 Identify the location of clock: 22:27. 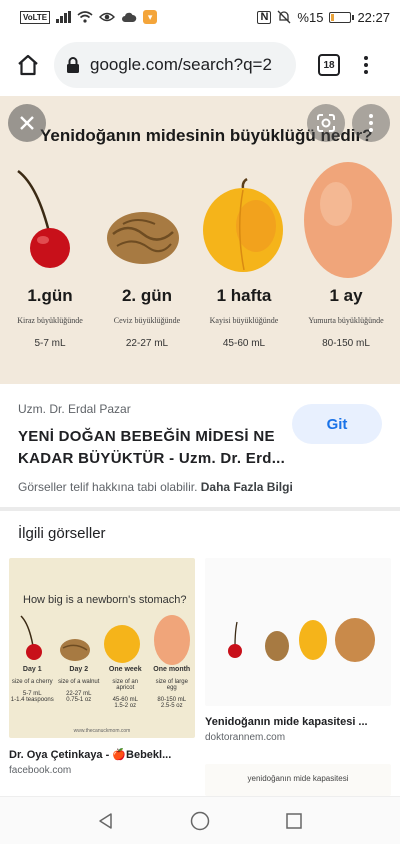
(373, 17).